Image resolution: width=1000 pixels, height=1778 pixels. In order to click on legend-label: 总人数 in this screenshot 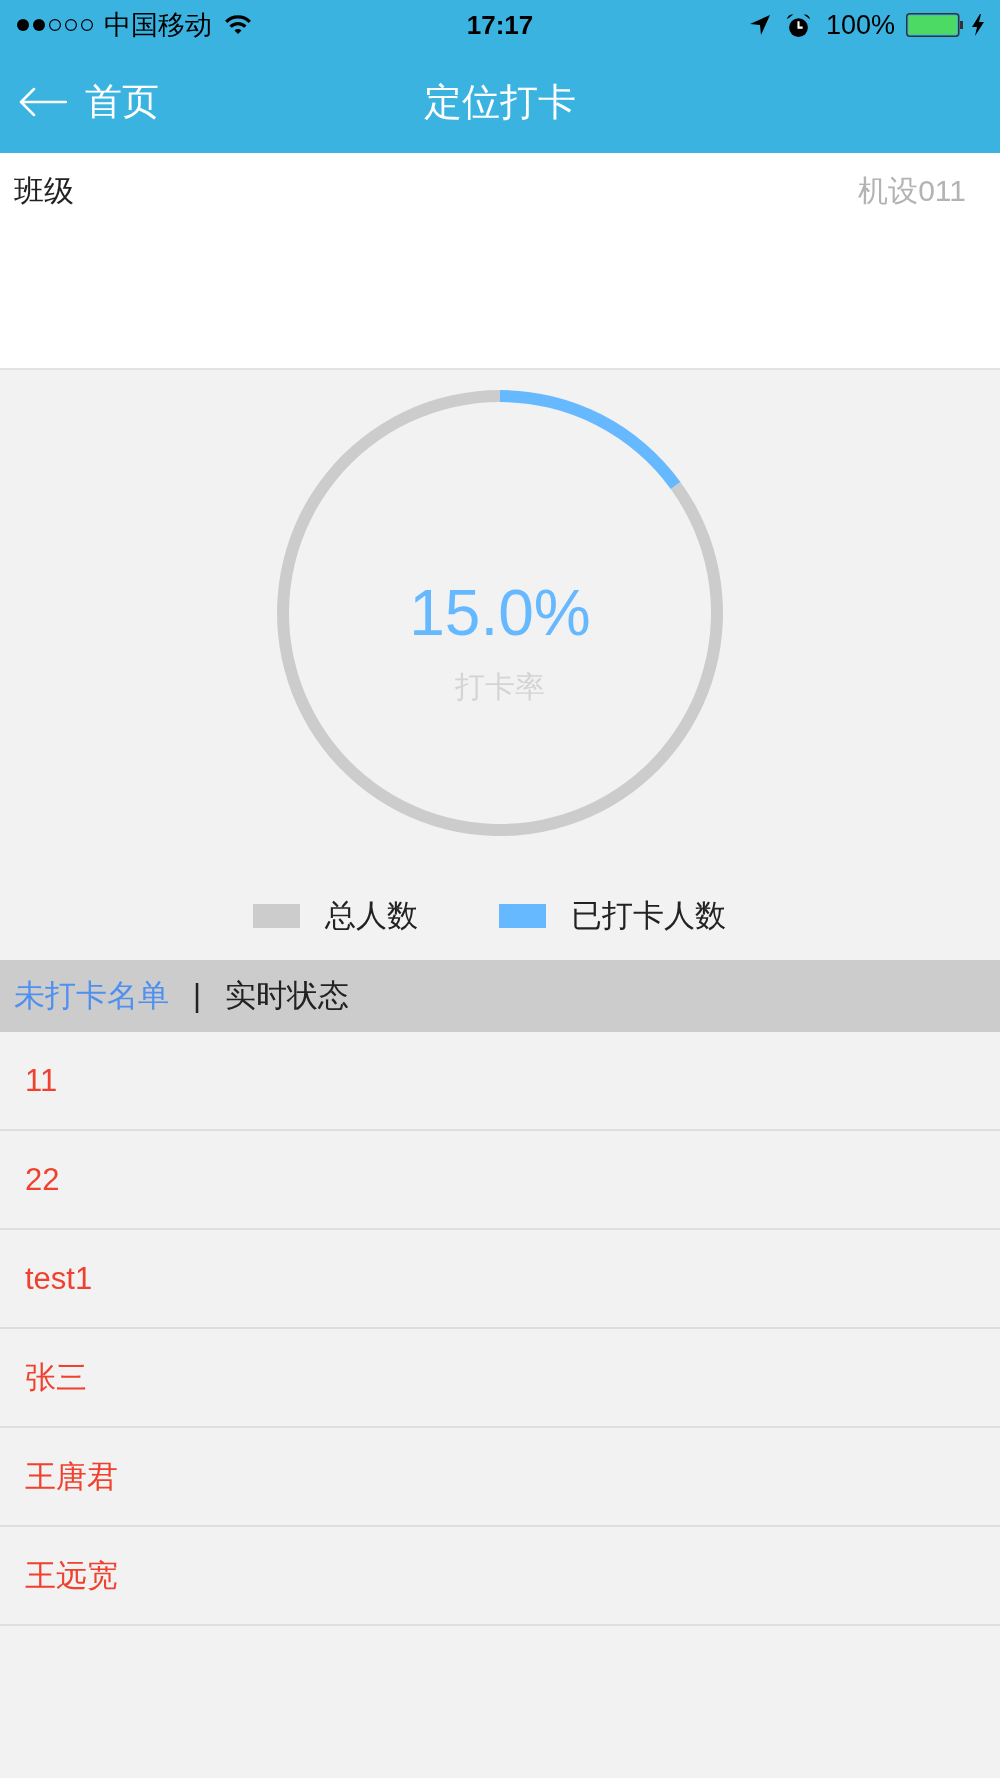, I will do `click(371, 916)`.